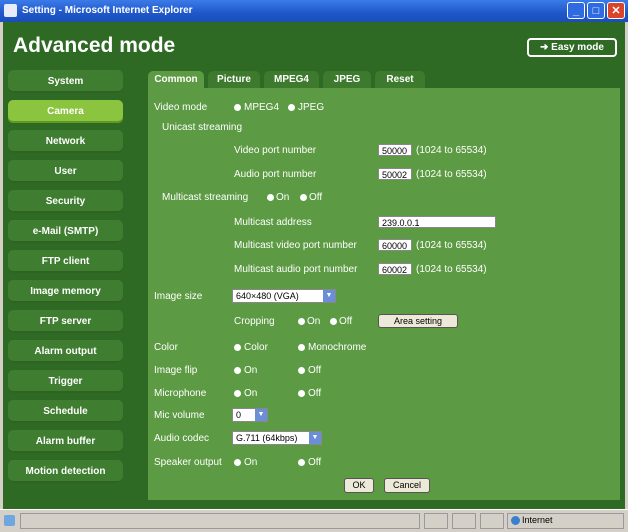 The height and width of the screenshot is (532, 628). What do you see at coordinates (202, 127) in the screenshot?
I see `unicast-streaming-label: Unicast streaming` at bounding box center [202, 127].